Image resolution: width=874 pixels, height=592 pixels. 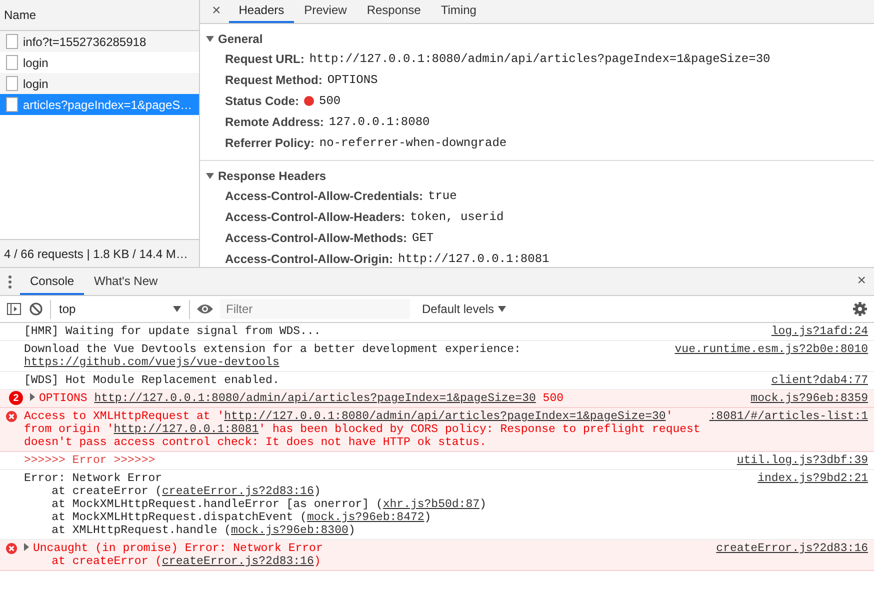 What do you see at coordinates (316, 238) in the screenshot?
I see `header-name: Access-Control-Allow-Methods:` at bounding box center [316, 238].